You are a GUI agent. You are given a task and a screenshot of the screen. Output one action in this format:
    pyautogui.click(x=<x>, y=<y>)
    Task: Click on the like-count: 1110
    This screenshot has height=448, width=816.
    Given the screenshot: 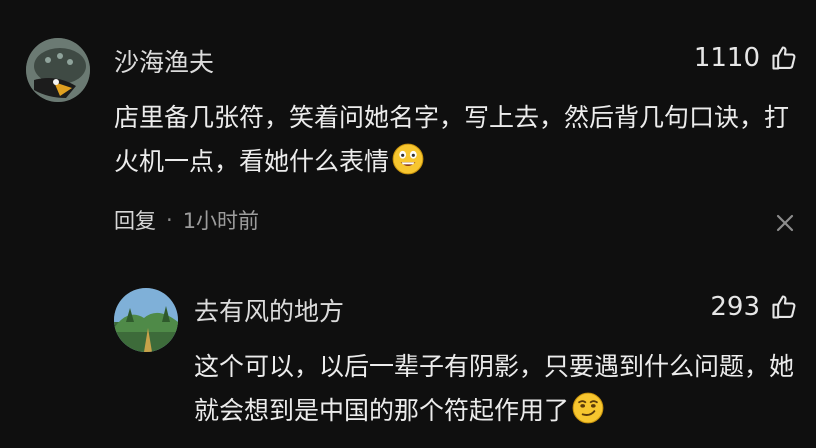 What is the action you would take?
    pyautogui.click(x=726, y=58)
    